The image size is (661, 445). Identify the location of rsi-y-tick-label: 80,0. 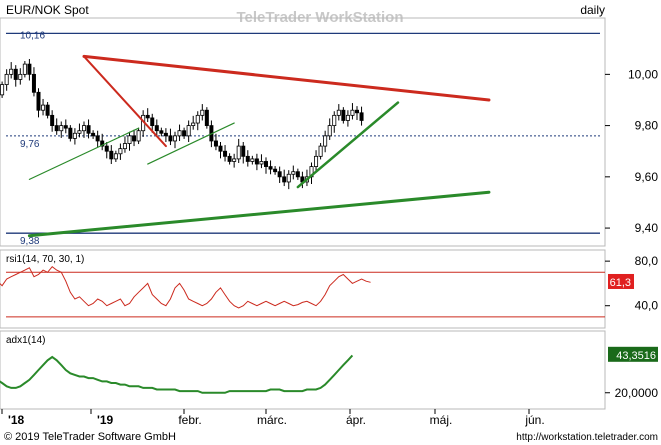
(647, 261).